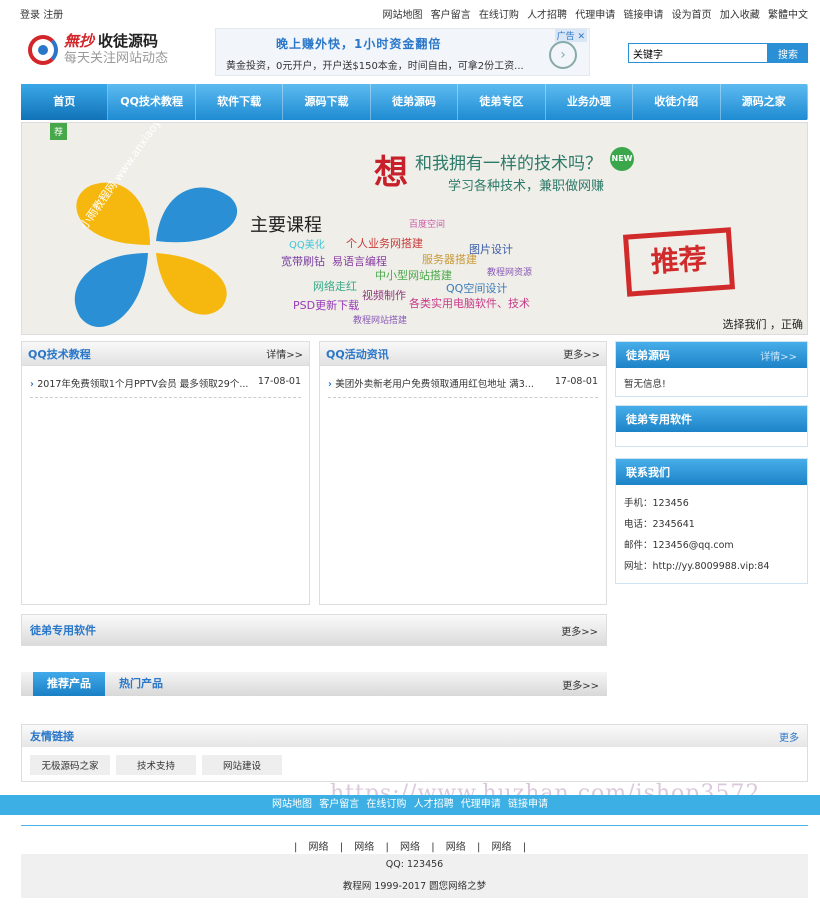 The width and height of the screenshot is (820, 906). Describe the element at coordinates (314, 684) in the screenshot. I see `product-tabs: 推荐产品 热门产品 更多>>` at that location.